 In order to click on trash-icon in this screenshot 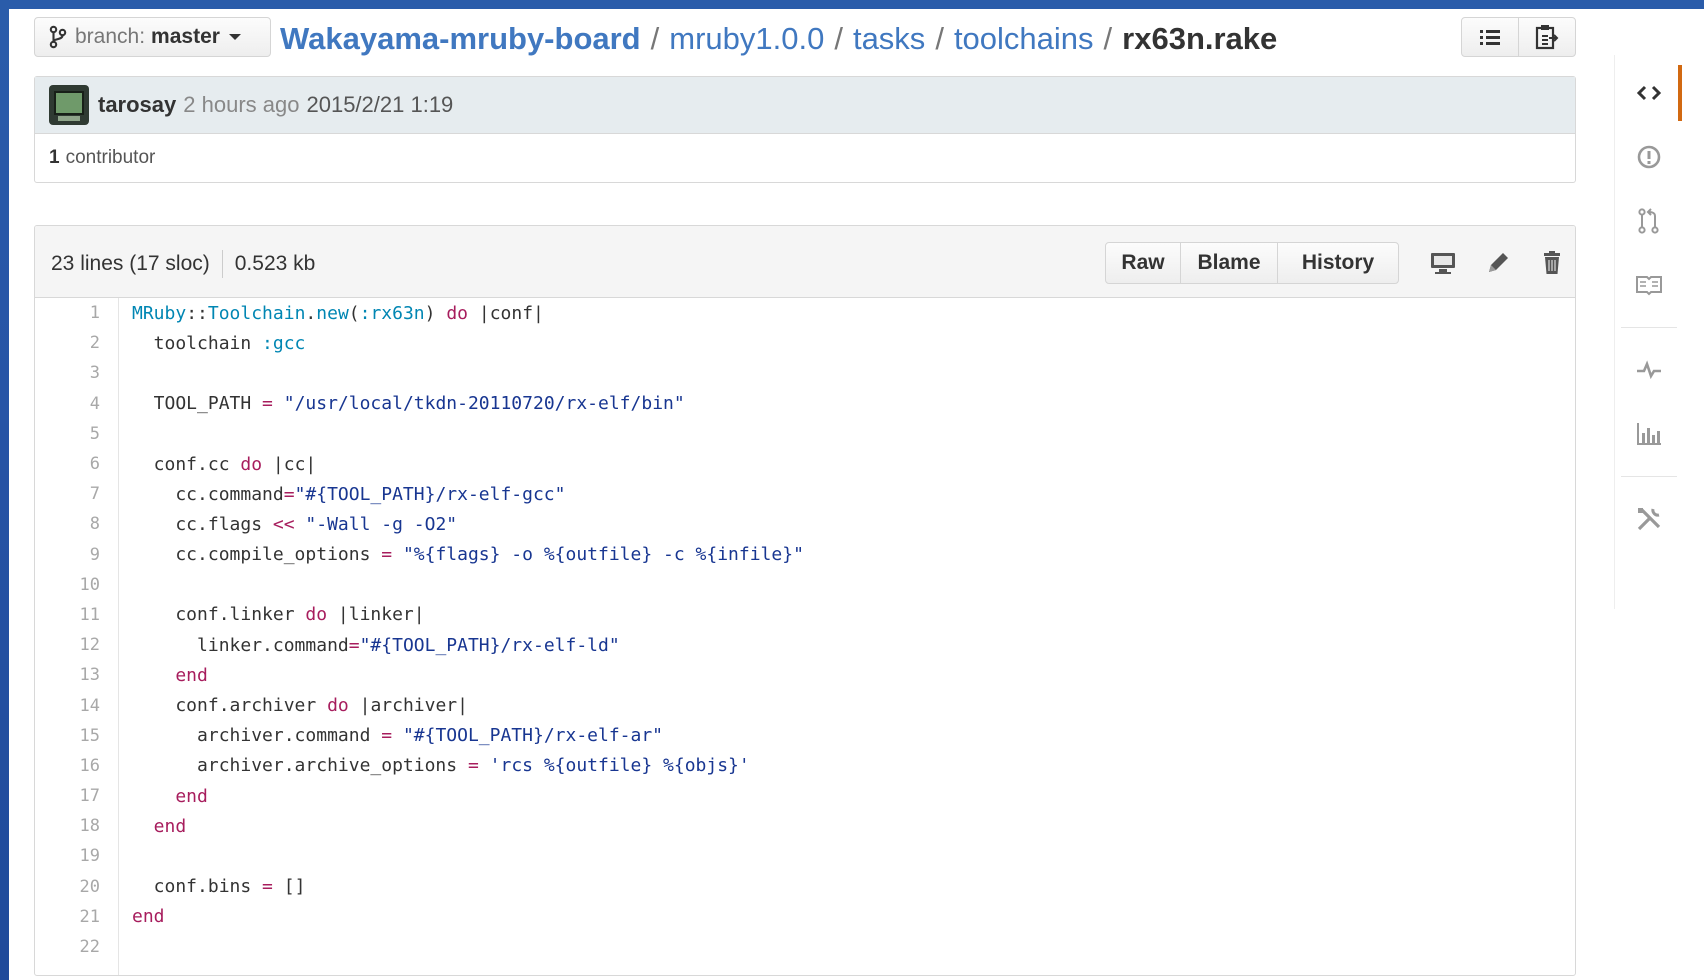, I will do `click(1552, 263)`.